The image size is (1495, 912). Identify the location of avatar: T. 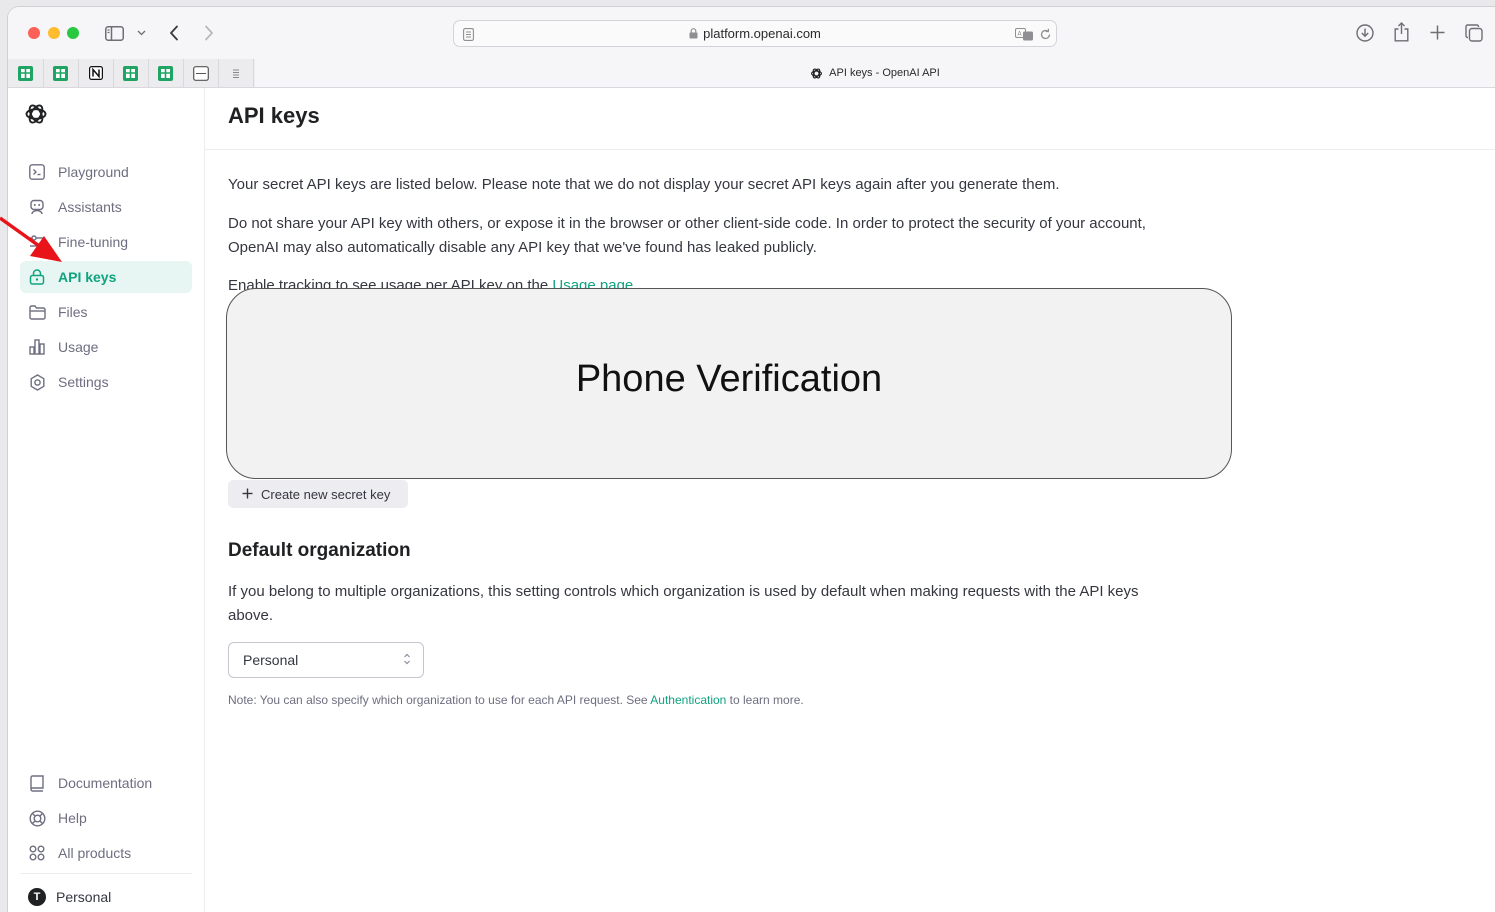
(37, 897).